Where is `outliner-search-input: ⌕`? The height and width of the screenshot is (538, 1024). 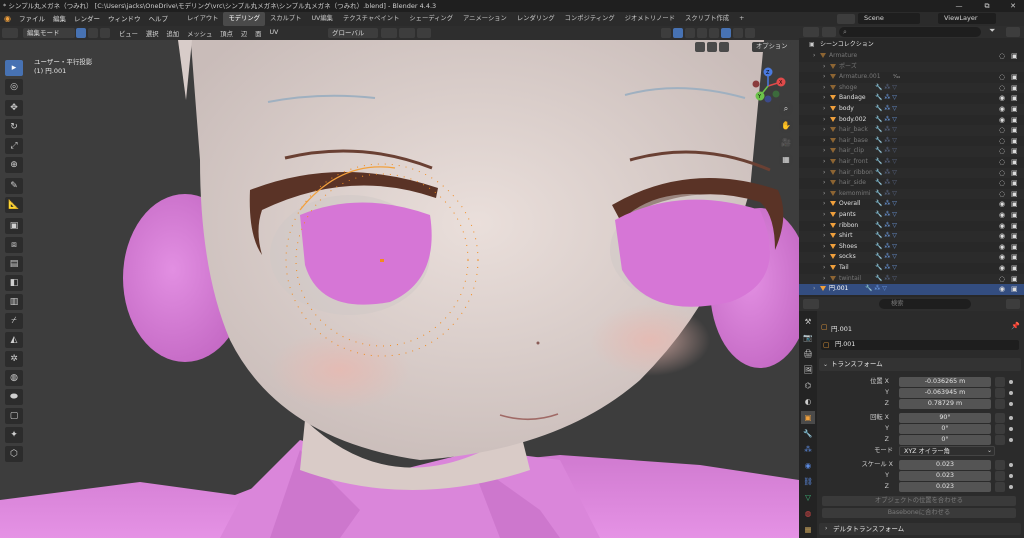
outliner-search-input: ⌕ is located at coordinates (910, 32).